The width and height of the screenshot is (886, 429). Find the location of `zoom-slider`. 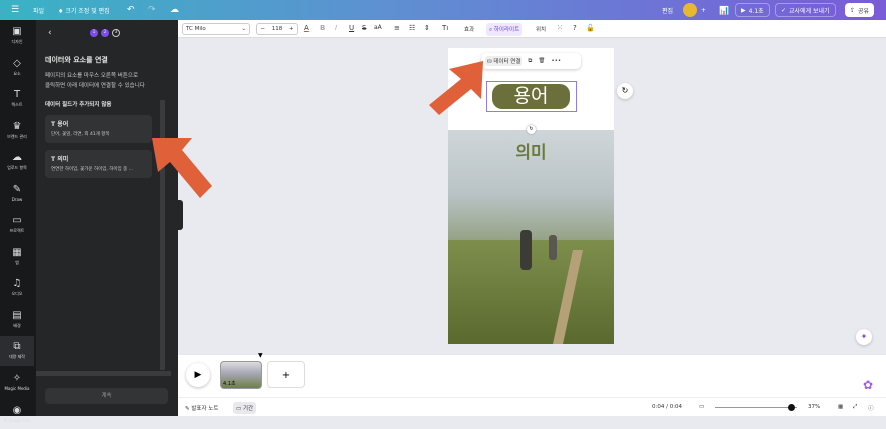

zoom-slider is located at coordinates (756, 407).